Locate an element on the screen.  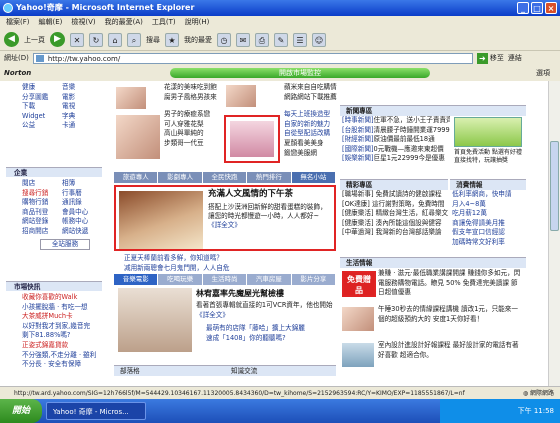
discuss-icon: ☰ is located at coordinates (300, 39).